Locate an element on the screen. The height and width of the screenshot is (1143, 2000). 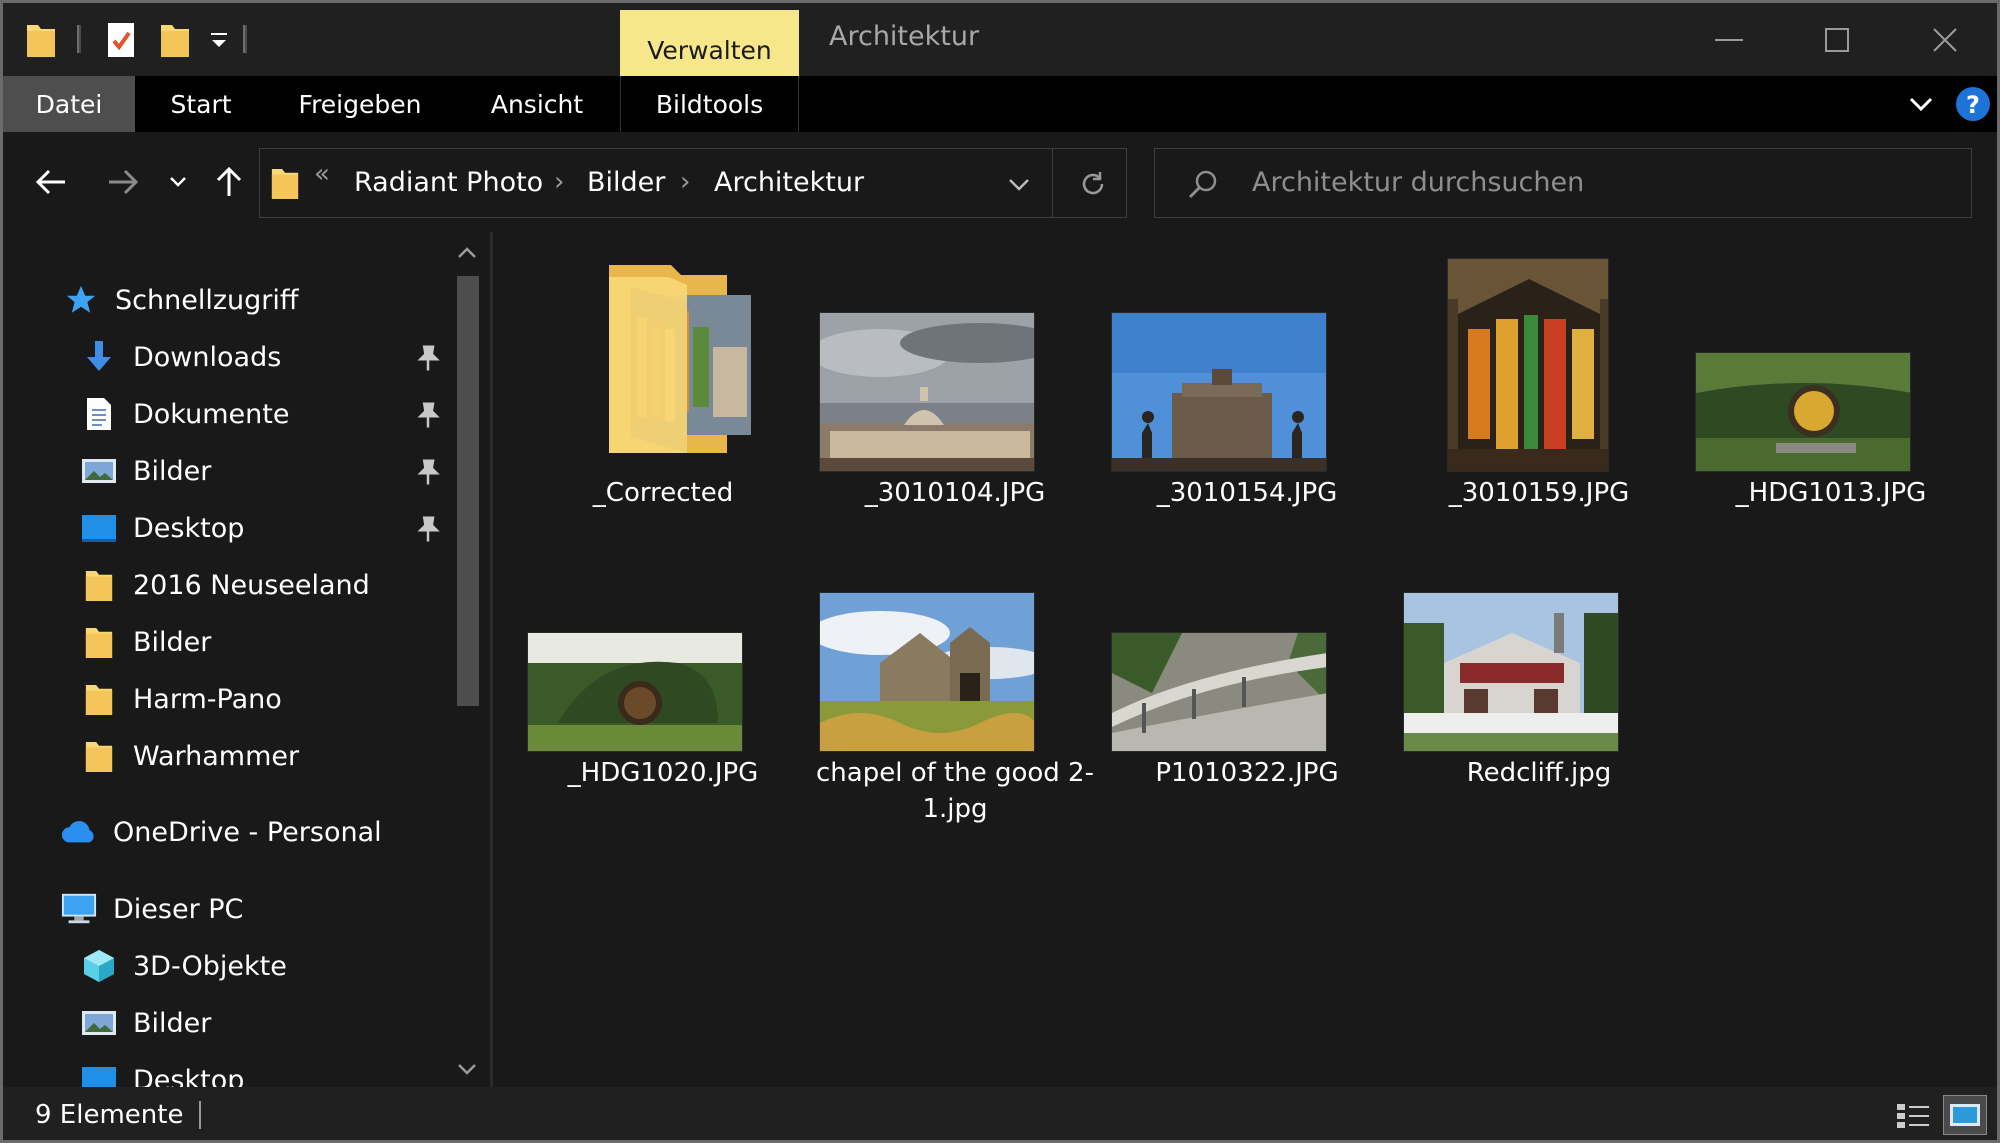
file-item-hdg1013 is located at coordinates (1831, 352).